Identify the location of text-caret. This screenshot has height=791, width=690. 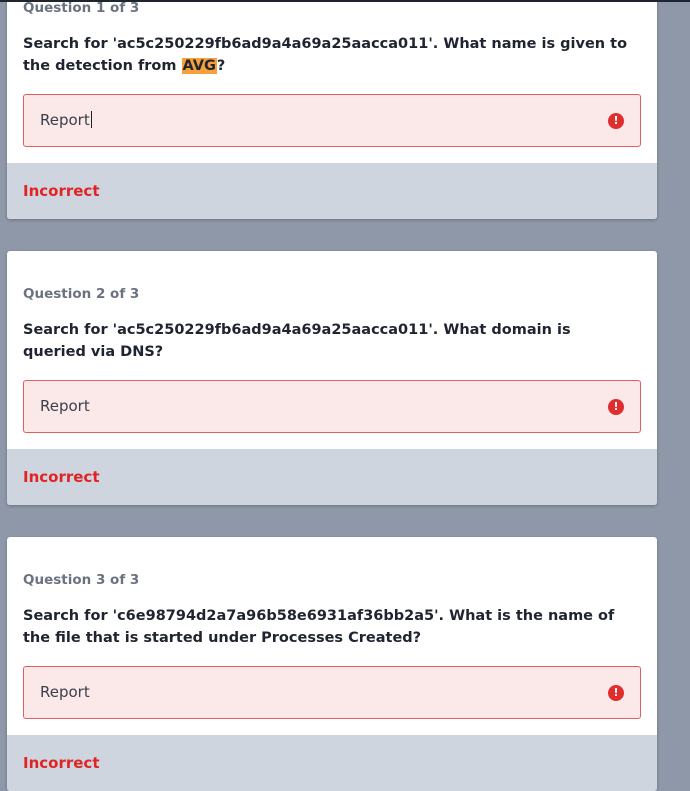
(91, 119).